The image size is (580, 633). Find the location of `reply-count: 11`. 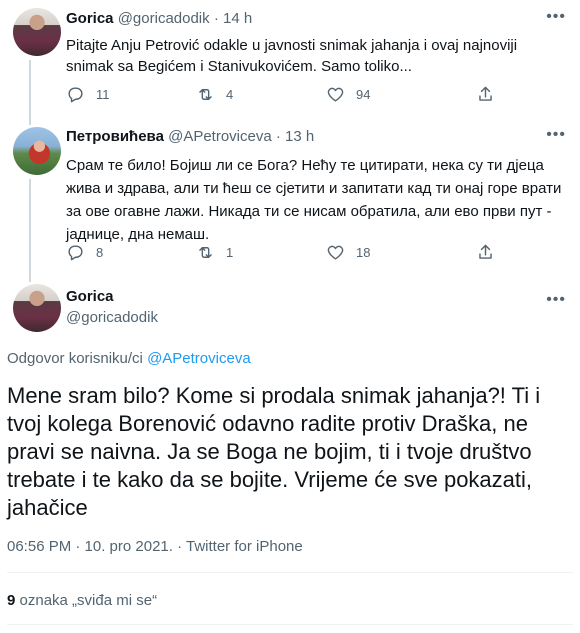

reply-count: 11 is located at coordinates (103, 94).